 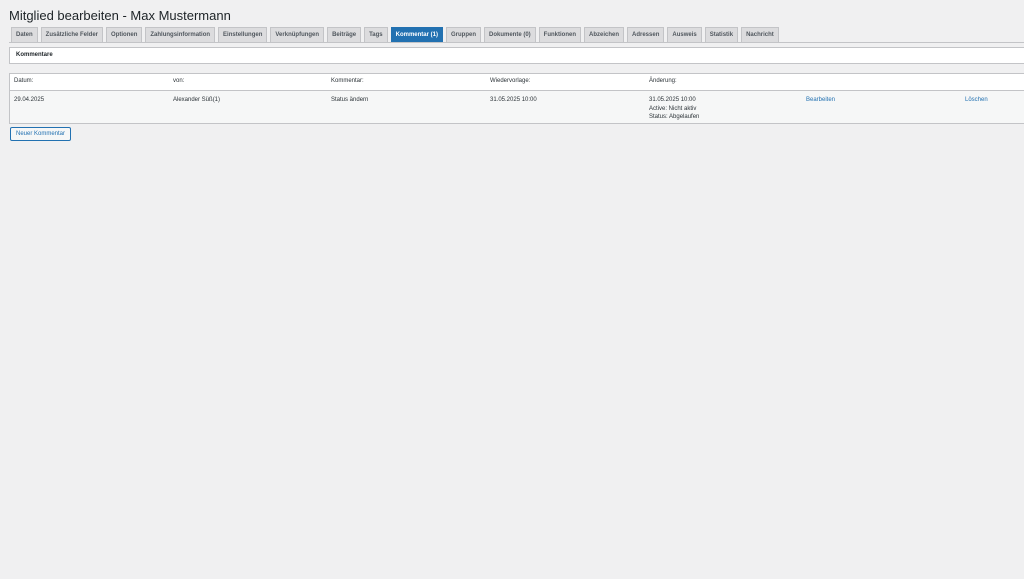 What do you see at coordinates (976, 100) in the screenshot?
I see `delete-link: Löschen` at bounding box center [976, 100].